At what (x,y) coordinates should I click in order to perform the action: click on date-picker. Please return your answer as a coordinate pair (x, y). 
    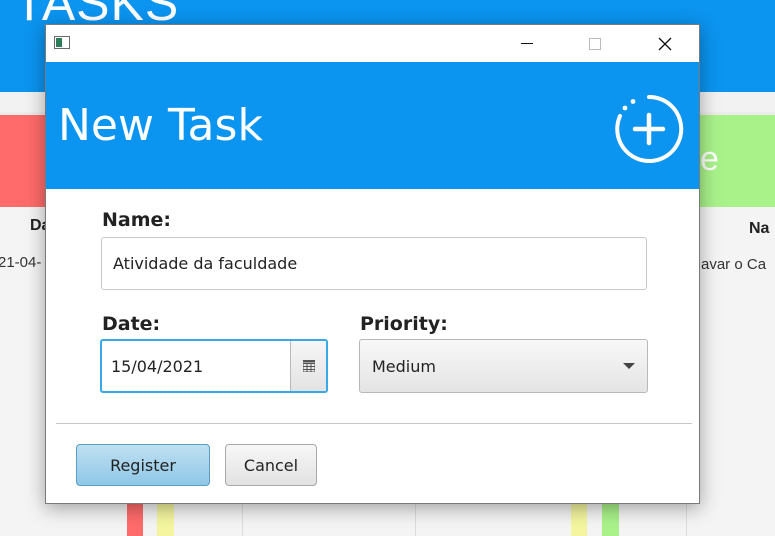
    Looking at the image, I should click on (214, 366).